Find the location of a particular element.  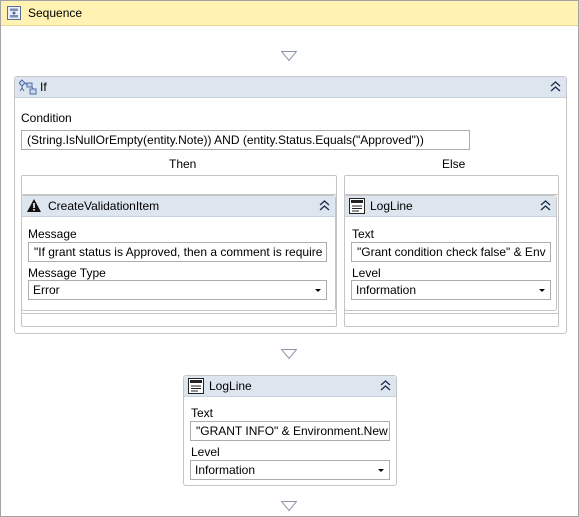

text-input: "Grant condition check false" & Env is located at coordinates (451, 252).